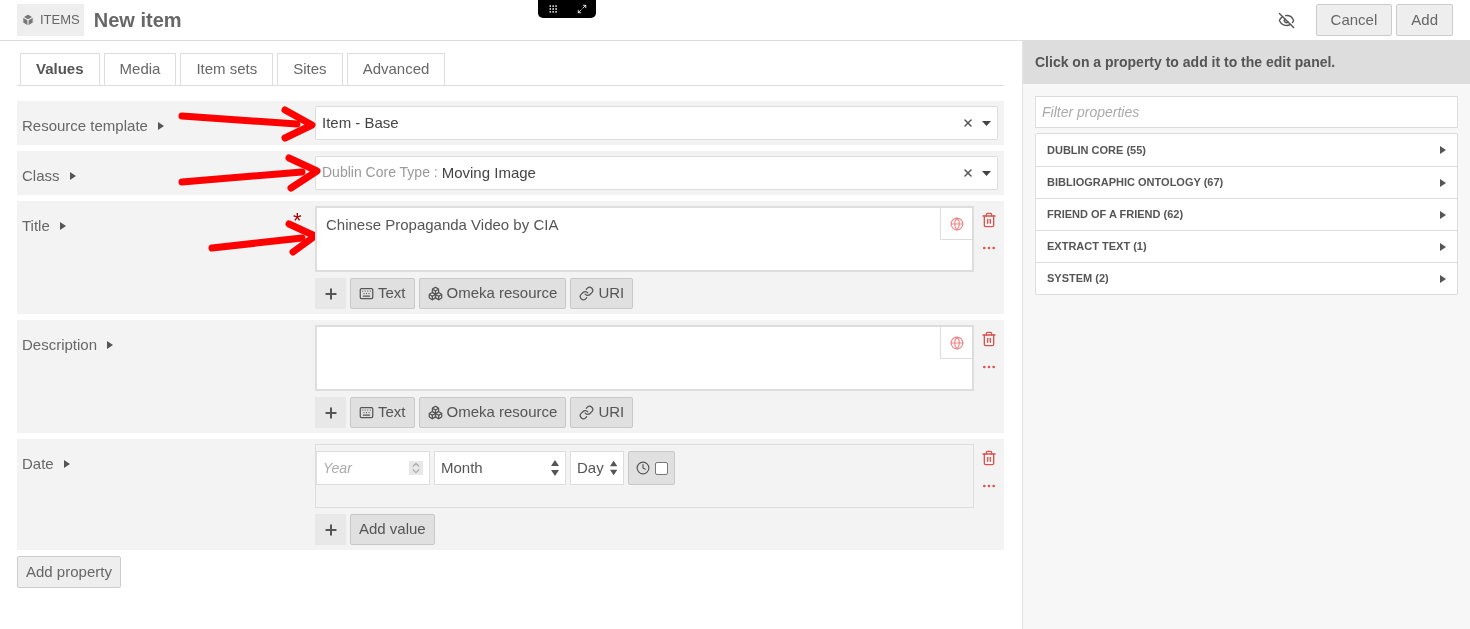 The image size is (1470, 629). I want to click on property-group: BIBLIOGRAPHIC ONTOLOGY (67), so click(1246, 182).